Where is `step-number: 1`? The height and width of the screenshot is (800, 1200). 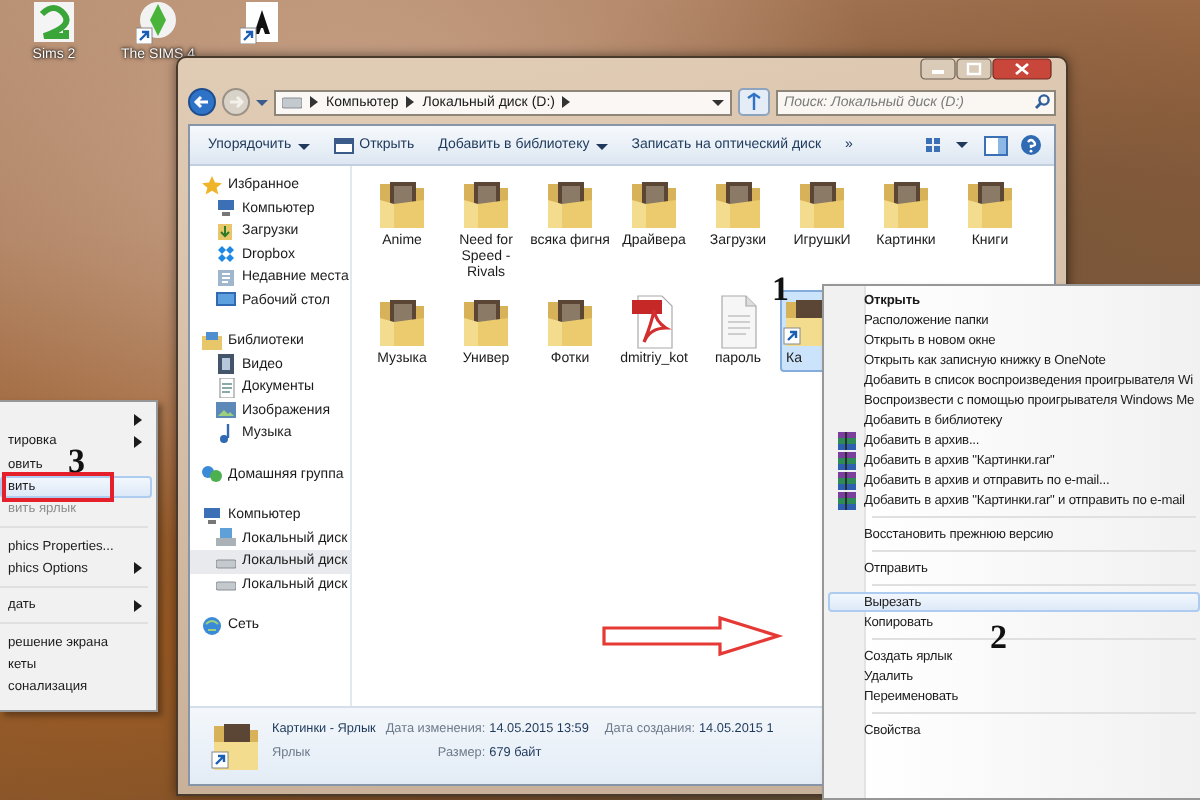
step-number: 1 is located at coordinates (780, 289).